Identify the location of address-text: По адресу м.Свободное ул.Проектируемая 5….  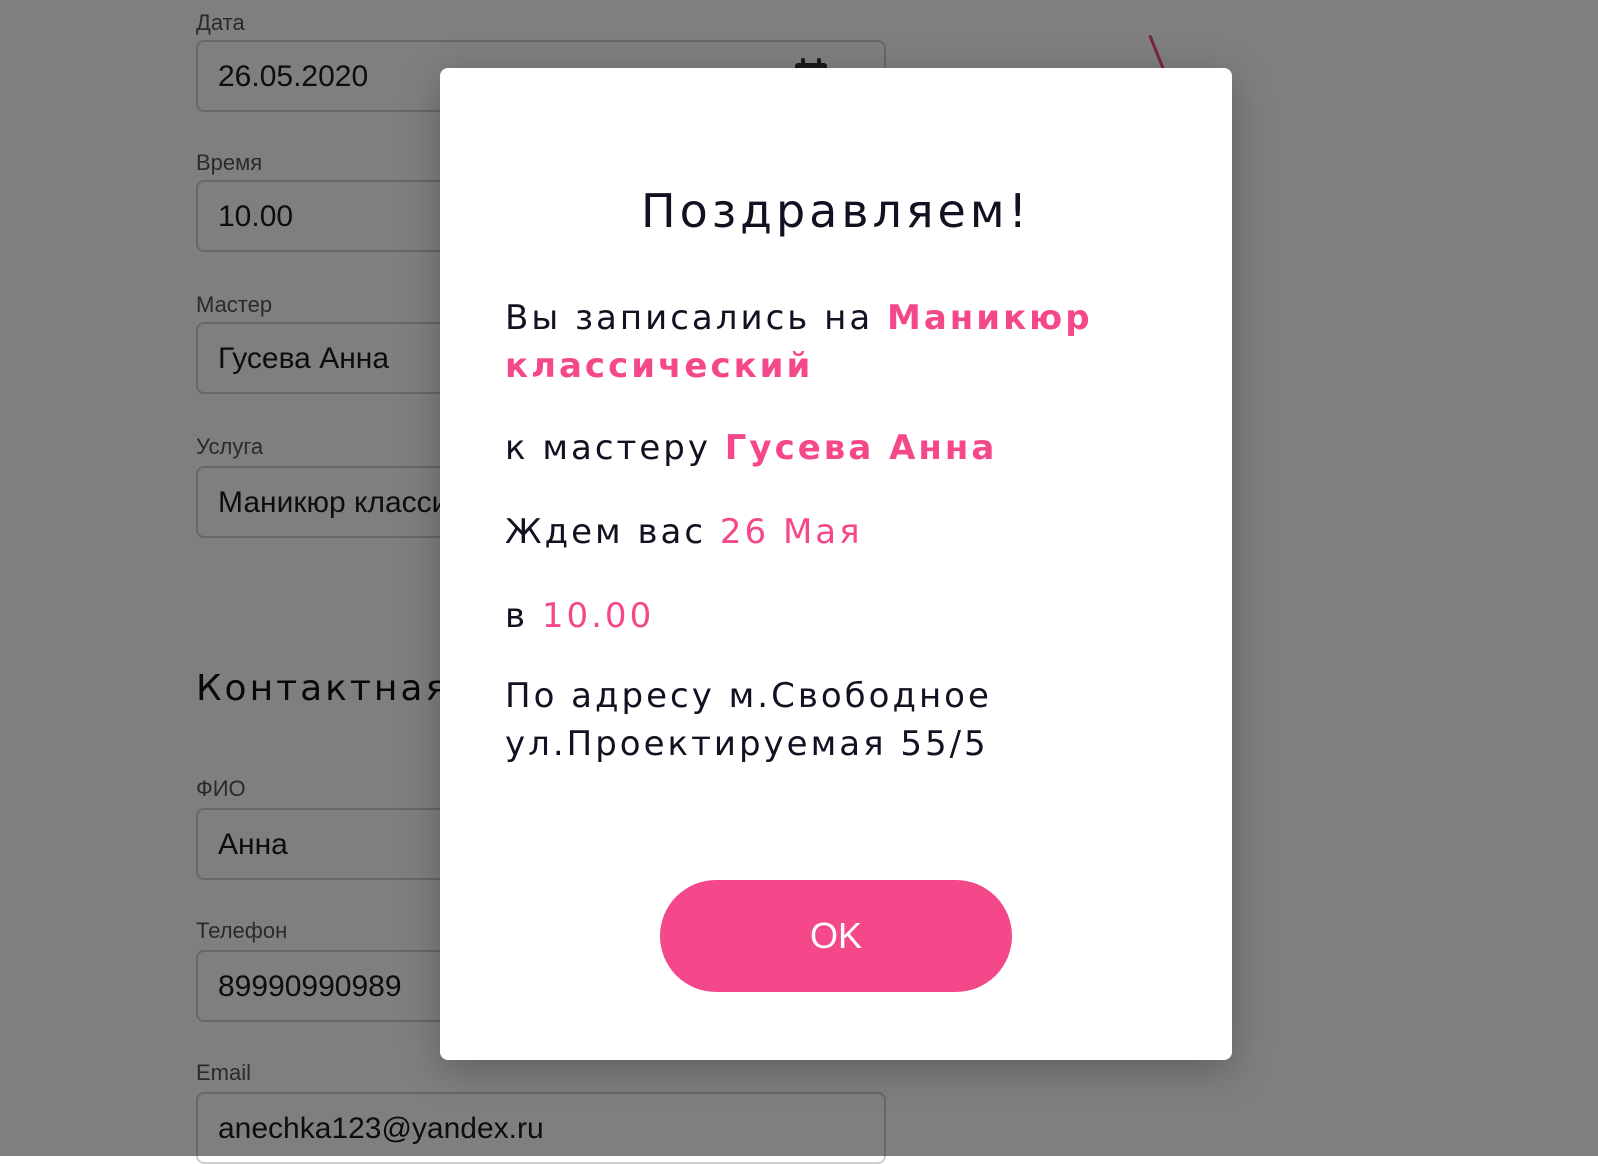
(748, 720).